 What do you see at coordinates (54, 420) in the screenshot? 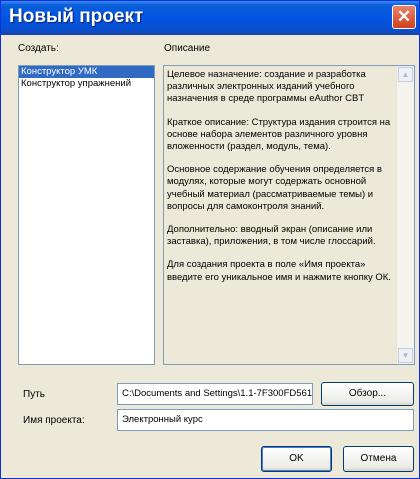
I see `project-name-label: Имя проекта:` at bounding box center [54, 420].